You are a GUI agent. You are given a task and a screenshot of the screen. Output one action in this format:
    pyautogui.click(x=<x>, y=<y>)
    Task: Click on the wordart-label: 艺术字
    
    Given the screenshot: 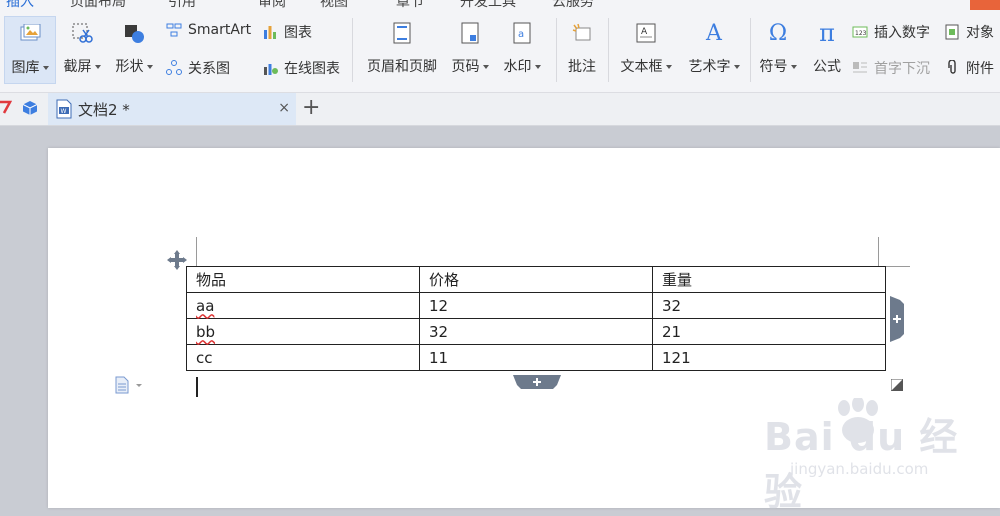 What is the action you would take?
    pyautogui.click(x=709, y=67)
    